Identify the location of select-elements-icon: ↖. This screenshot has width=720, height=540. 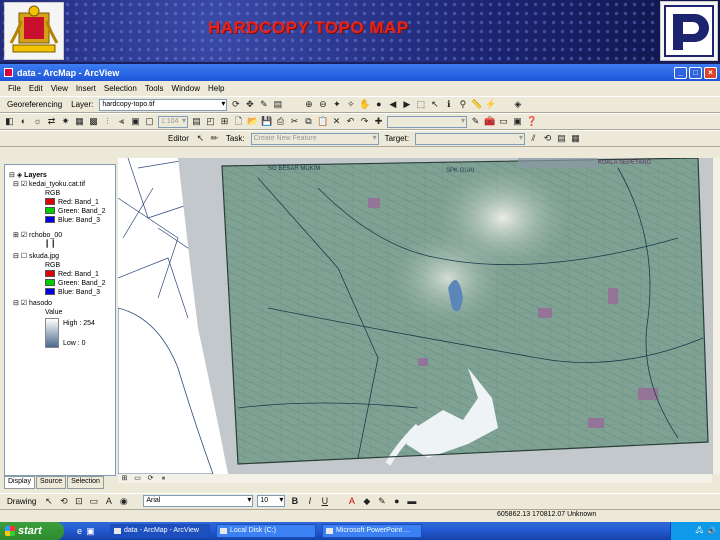
(434, 104).